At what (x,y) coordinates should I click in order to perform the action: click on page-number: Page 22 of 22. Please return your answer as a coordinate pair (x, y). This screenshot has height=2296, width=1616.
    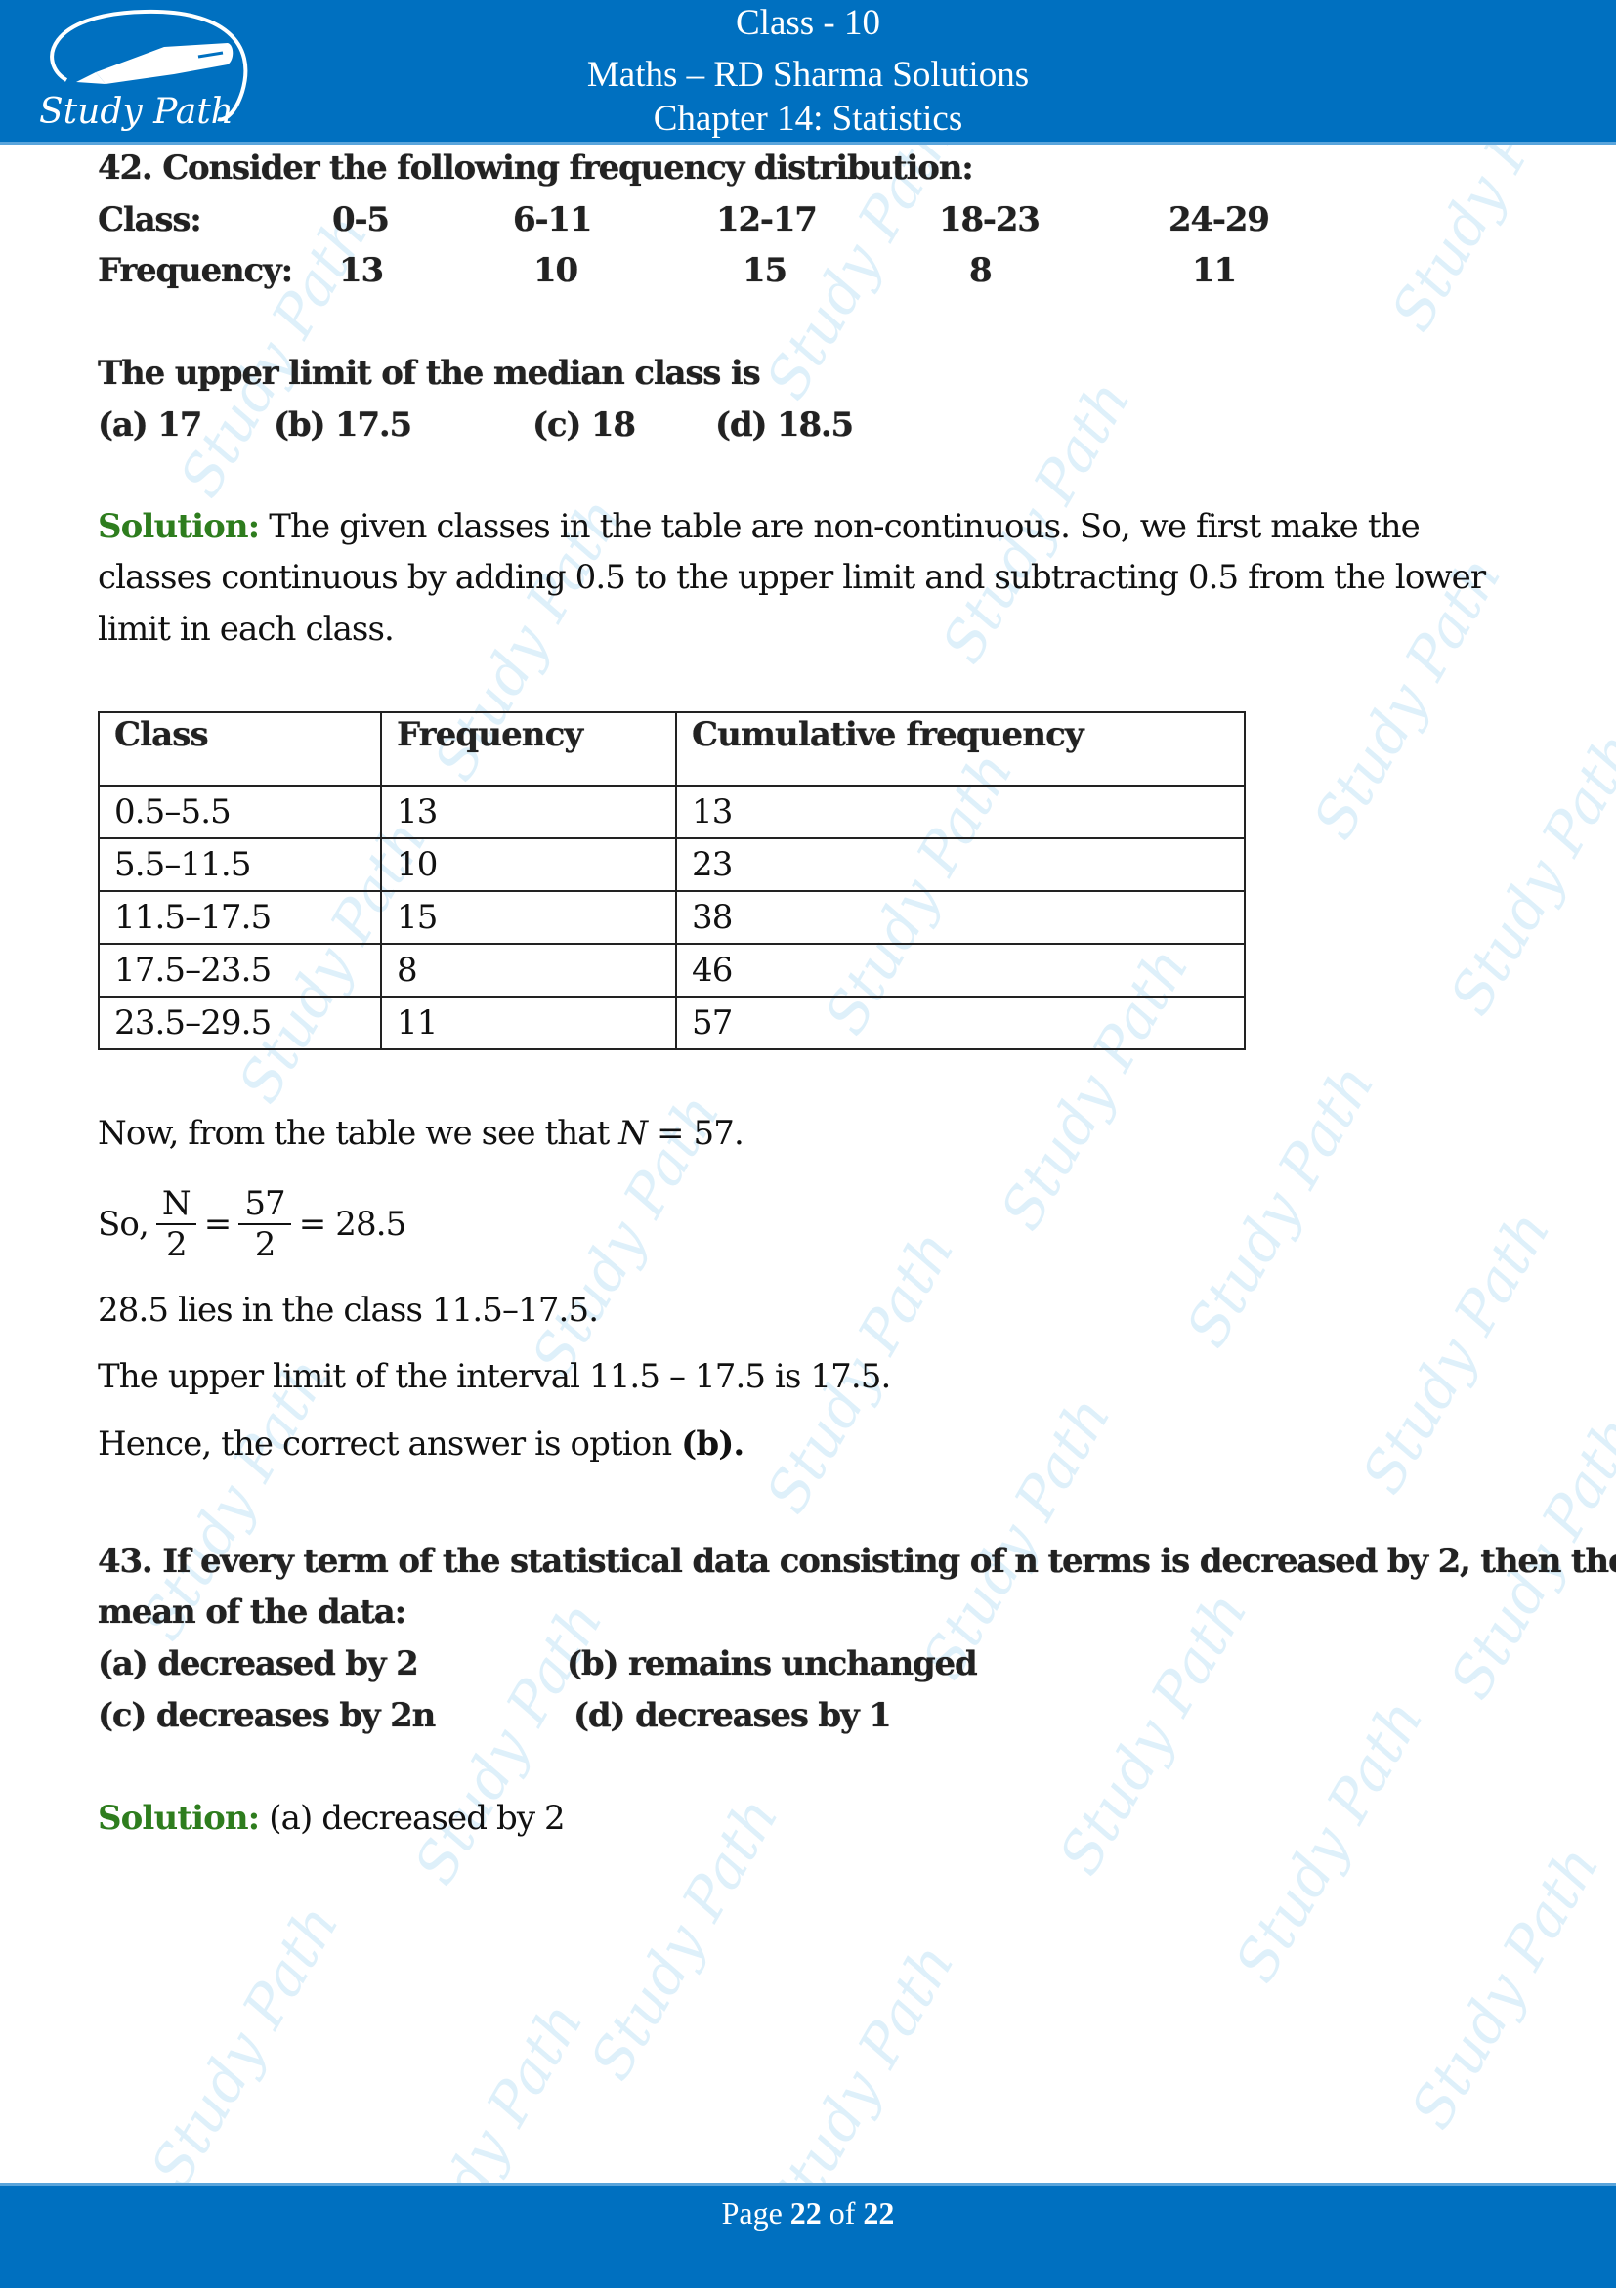
    Looking at the image, I should click on (808, 2213).